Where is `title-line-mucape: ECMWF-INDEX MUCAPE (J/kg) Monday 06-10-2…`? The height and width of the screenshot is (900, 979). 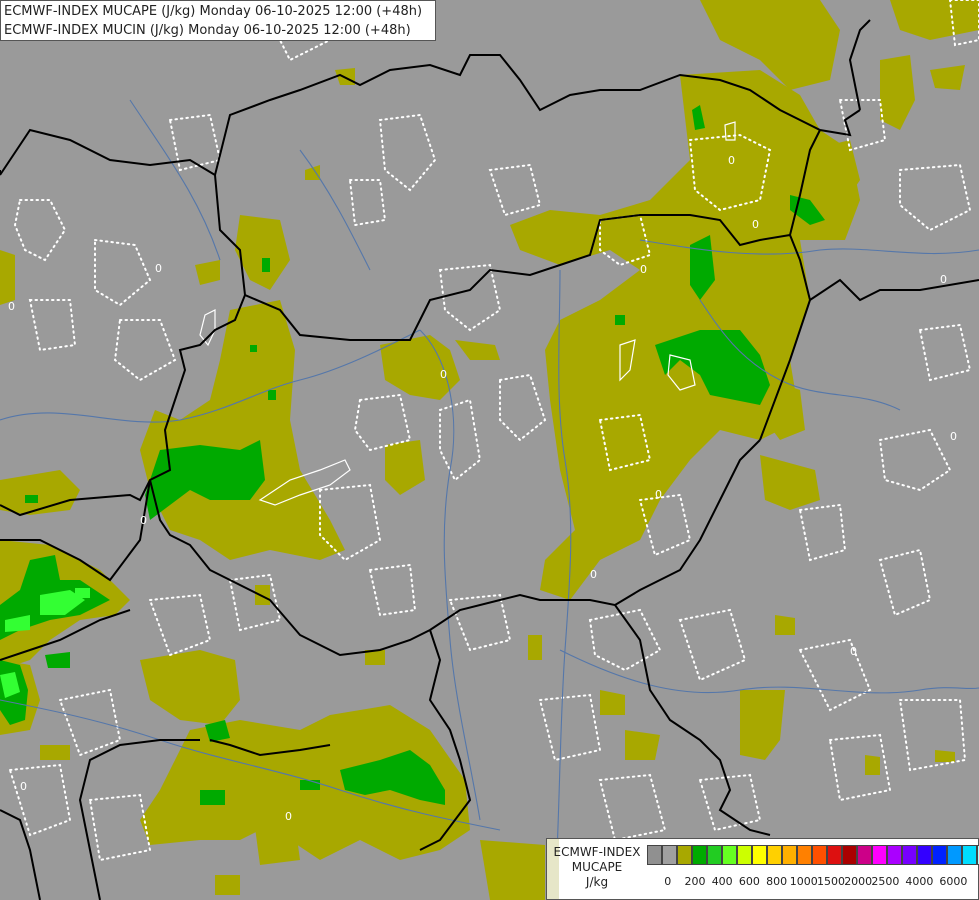
title-line-mucape: ECMWF-INDEX MUCAPE (J/kg) Monday 06-10-2… is located at coordinates (213, 11).